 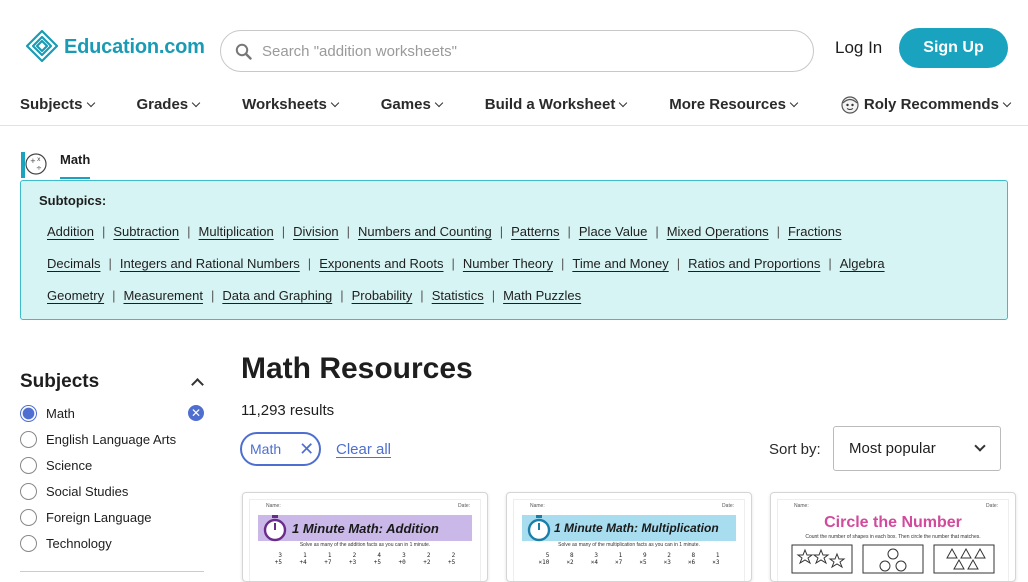 I want to click on problem: 2 +5, so click(x=451, y=559).